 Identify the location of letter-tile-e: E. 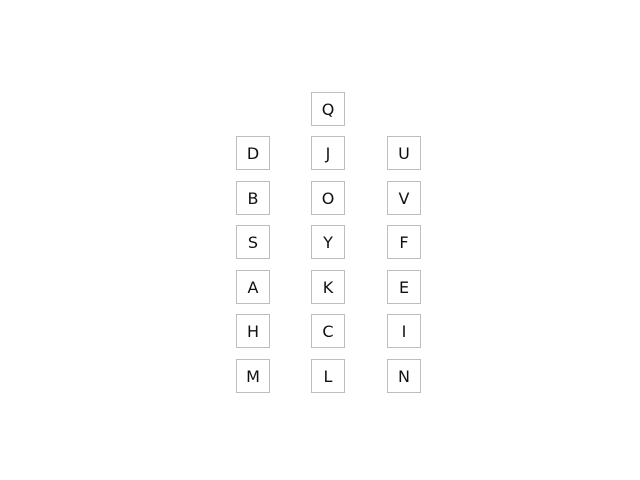
(404, 287).